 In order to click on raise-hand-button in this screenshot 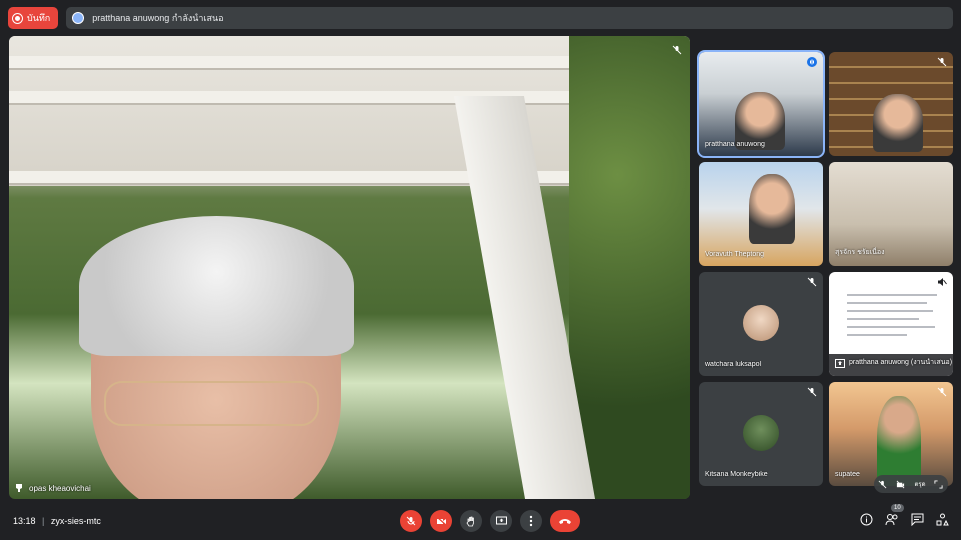, I will do `click(471, 521)`.